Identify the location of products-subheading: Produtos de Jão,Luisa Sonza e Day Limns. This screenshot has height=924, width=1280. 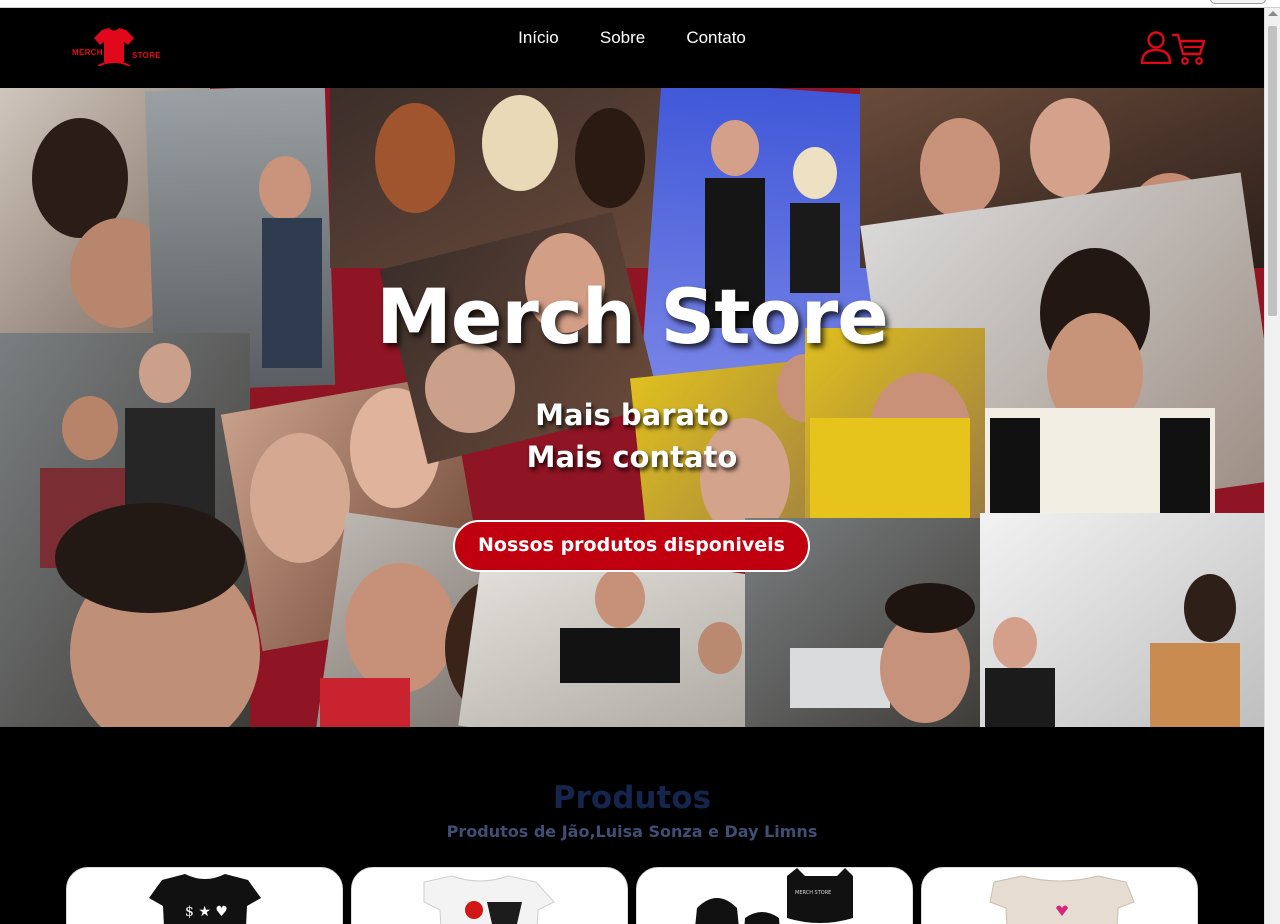
(632, 831).